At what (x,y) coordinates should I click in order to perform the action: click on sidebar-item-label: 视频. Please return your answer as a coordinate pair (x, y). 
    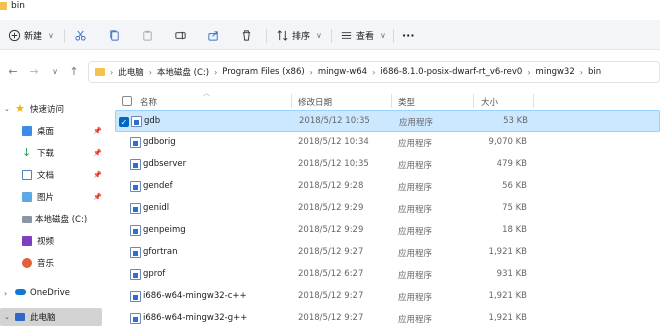
    Looking at the image, I should click on (46, 242).